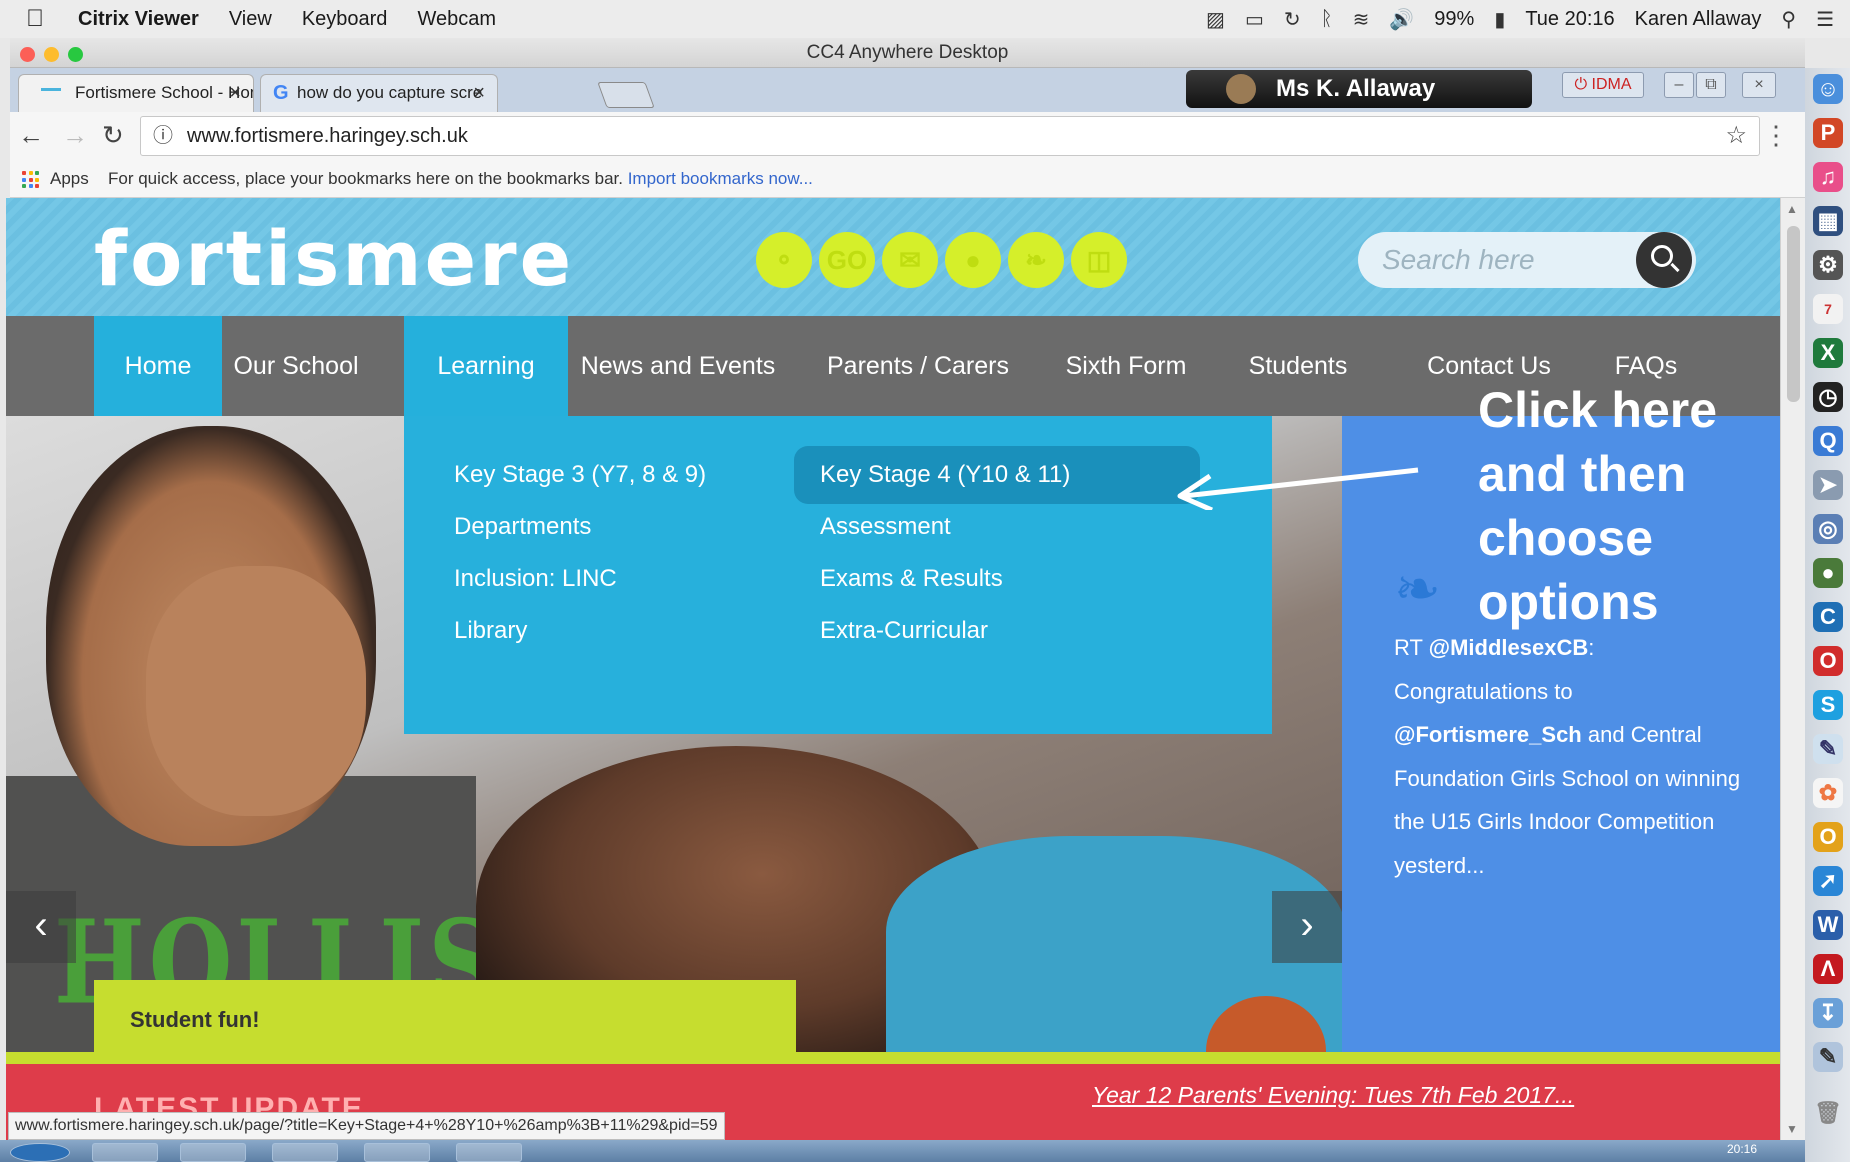  Describe the element at coordinates (1828, 617) in the screenshot. I see `citrix-icon: C` at that location.